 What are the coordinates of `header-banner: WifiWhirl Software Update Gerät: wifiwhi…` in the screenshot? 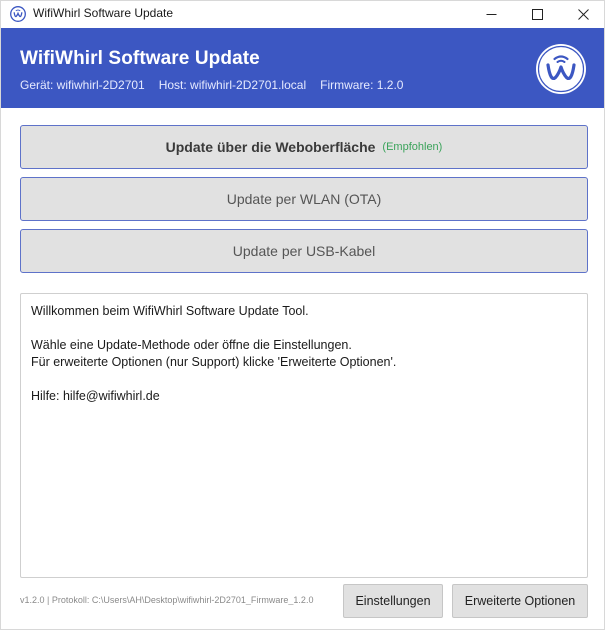 It's located at (302, 68).